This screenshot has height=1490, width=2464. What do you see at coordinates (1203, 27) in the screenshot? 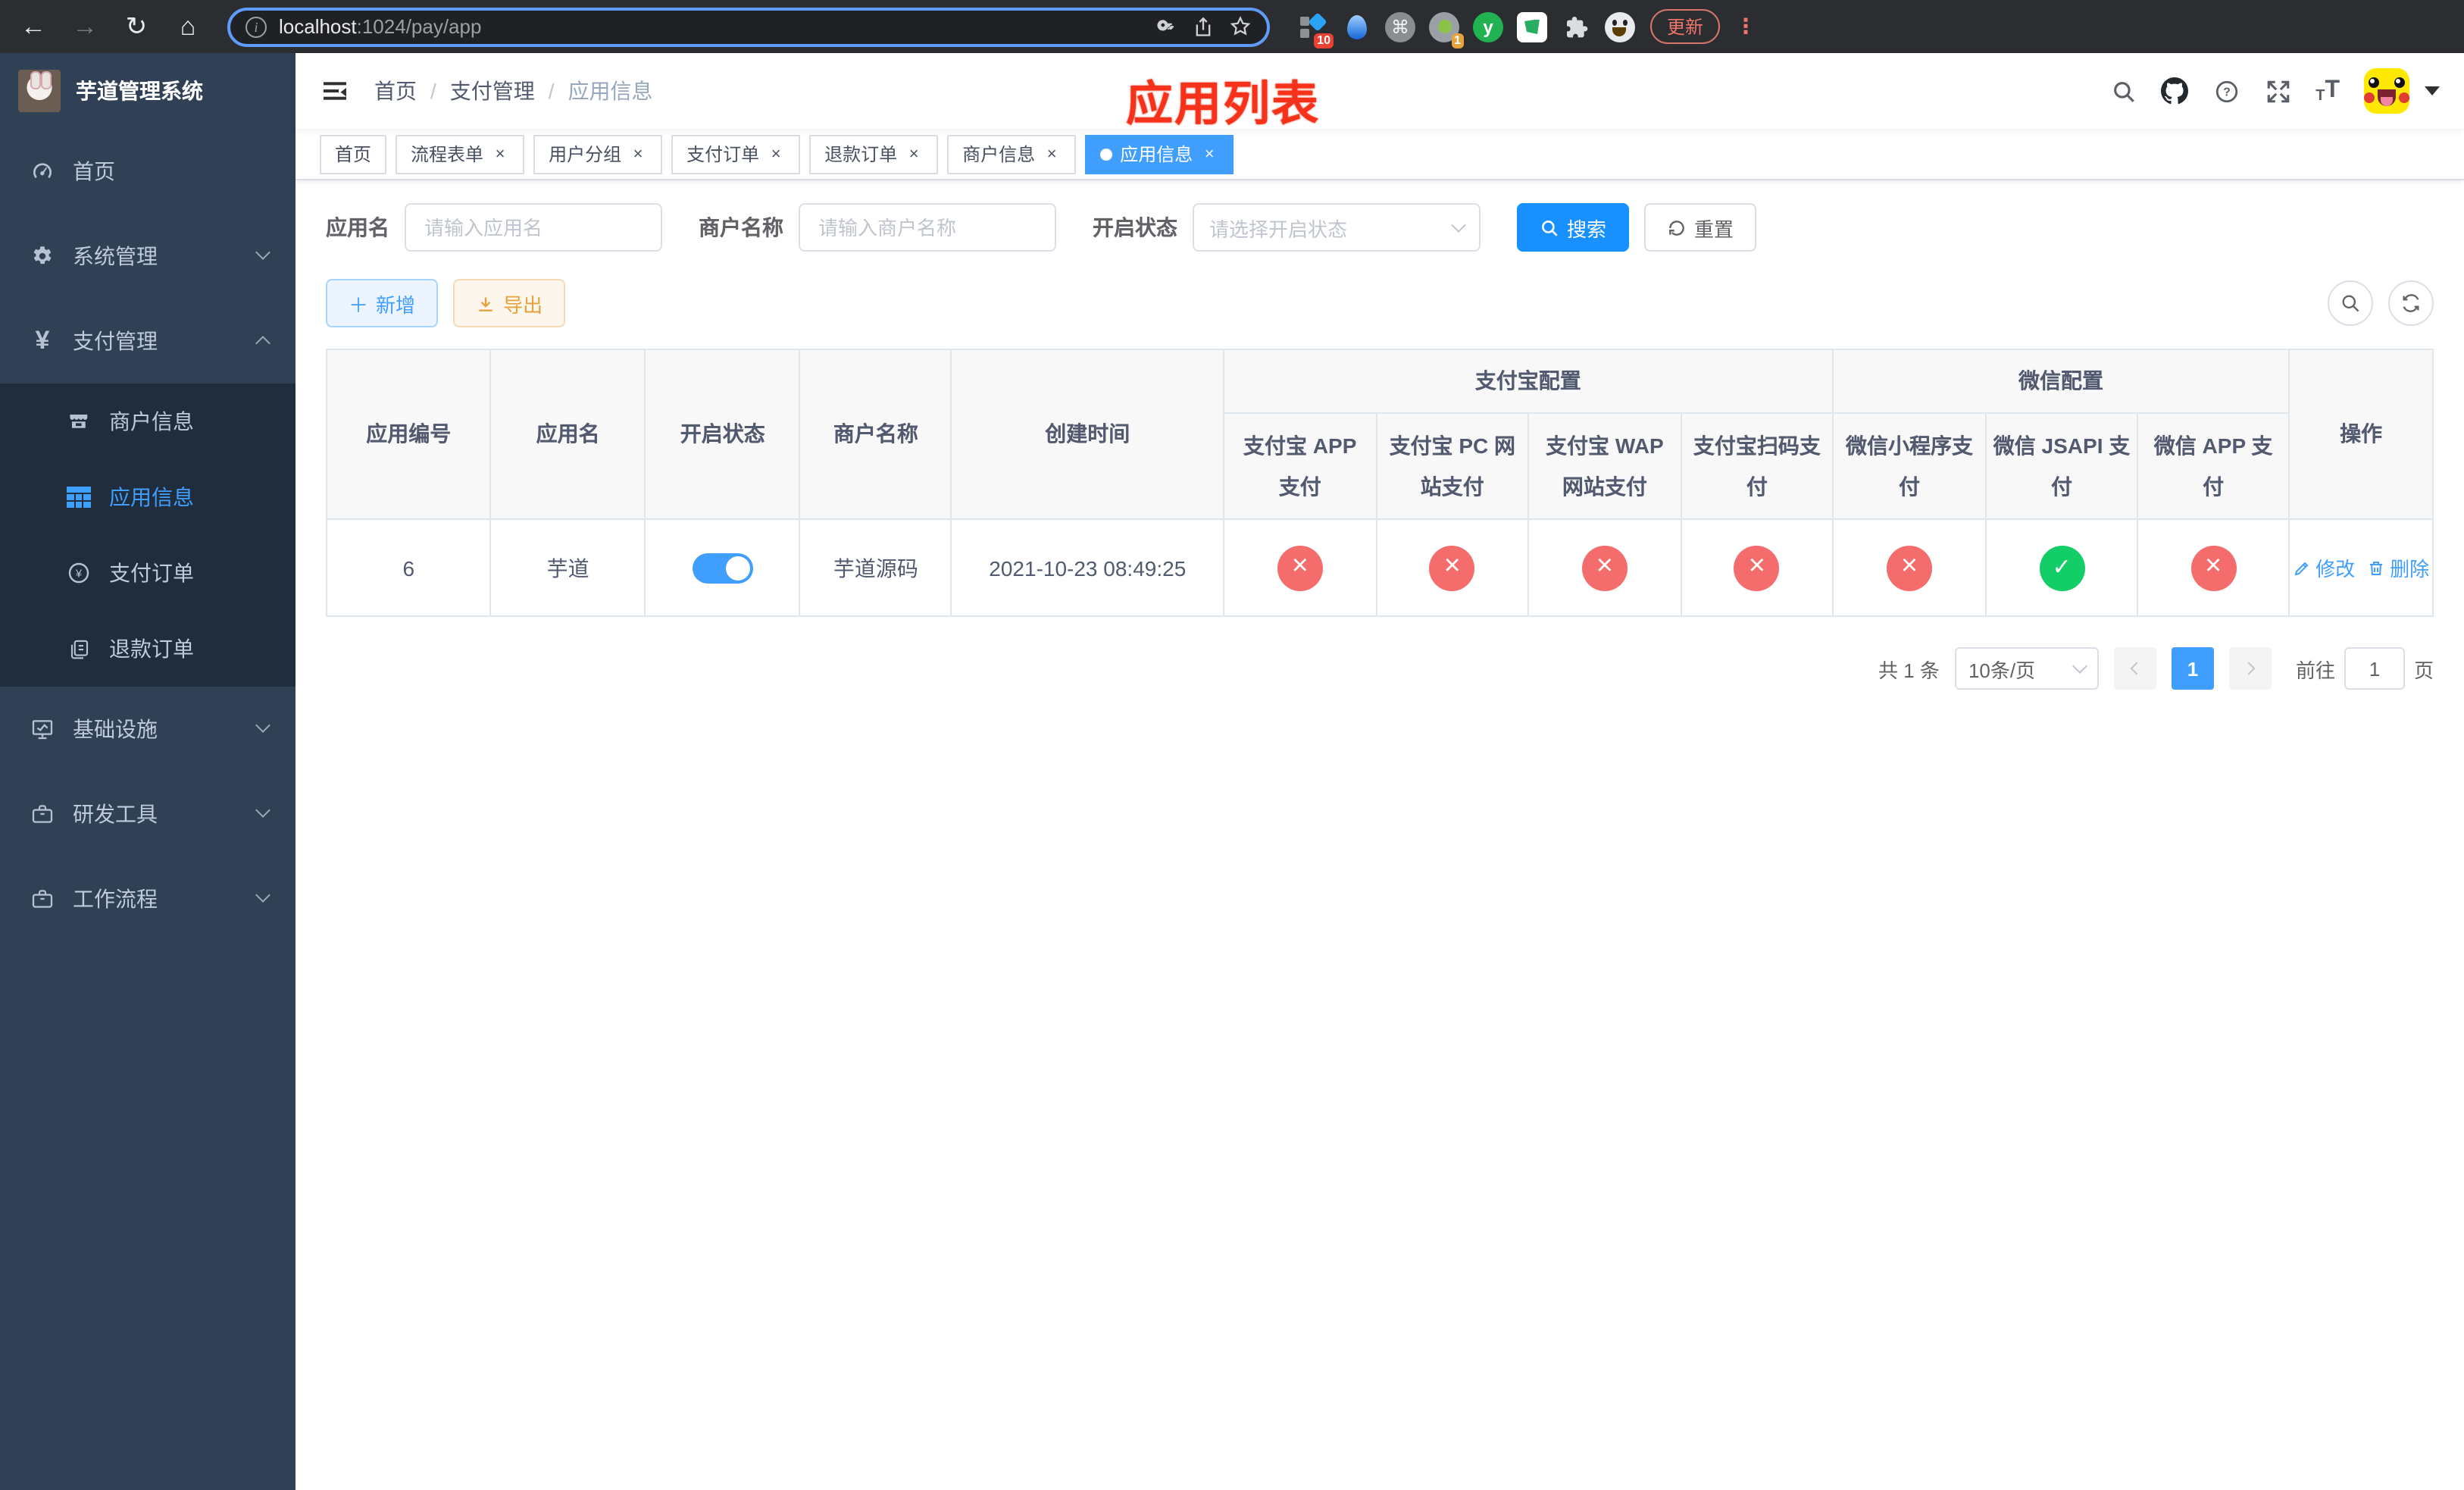
I see `share-icon` at bounding box center [1203, 27].